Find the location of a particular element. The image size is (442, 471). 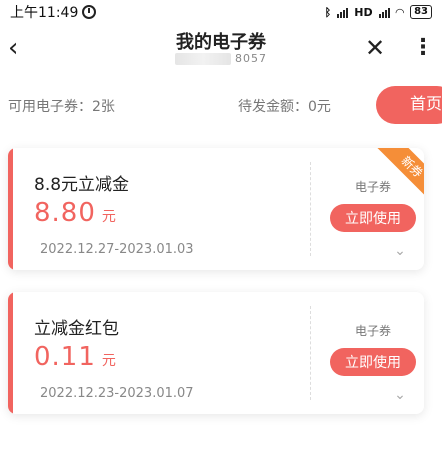

status-bar: 上午11:49 ᛒ HD ◠ 83 is located at coordinates (221, 12).